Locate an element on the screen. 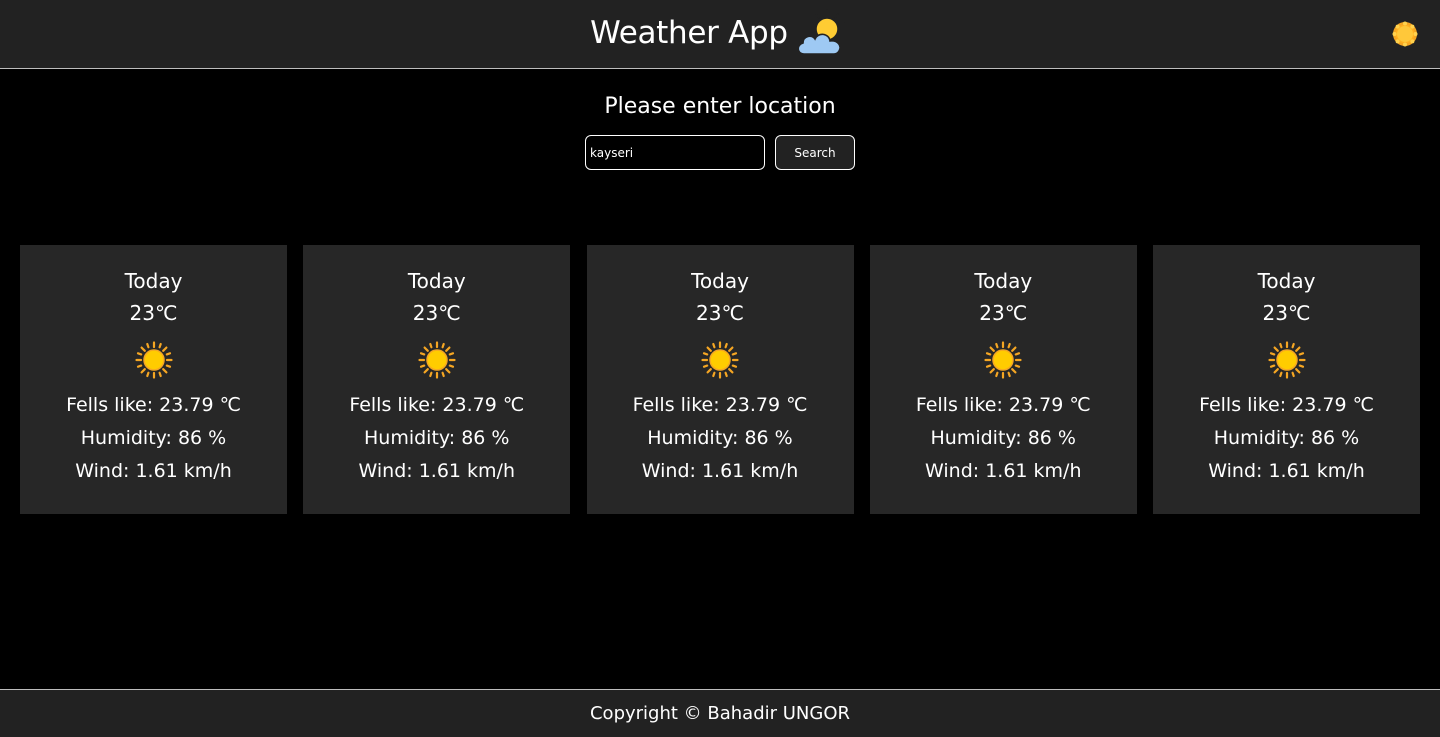  search-section: Please enter location Search is located at coordinates (720, 130).